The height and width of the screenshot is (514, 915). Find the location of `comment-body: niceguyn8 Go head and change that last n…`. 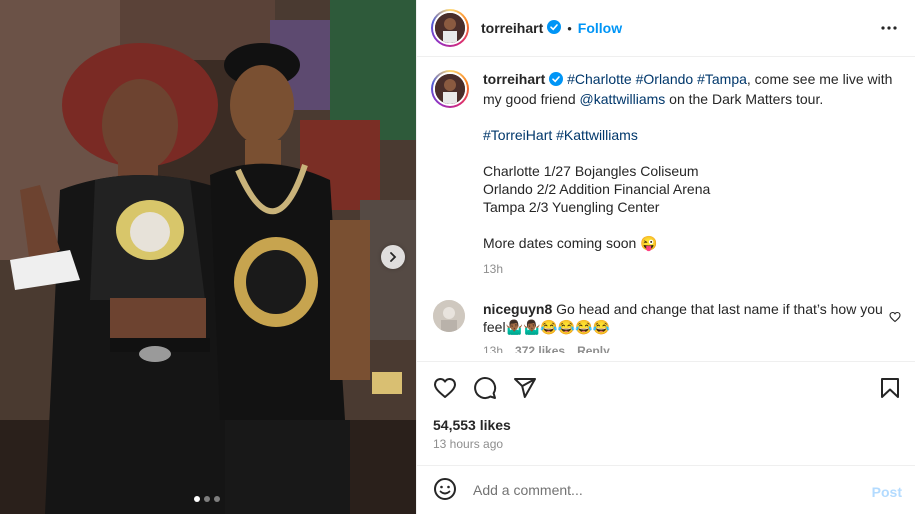

comment-body: niceguyn8 Go head and change that last n… is located at coordinates (683, 326).